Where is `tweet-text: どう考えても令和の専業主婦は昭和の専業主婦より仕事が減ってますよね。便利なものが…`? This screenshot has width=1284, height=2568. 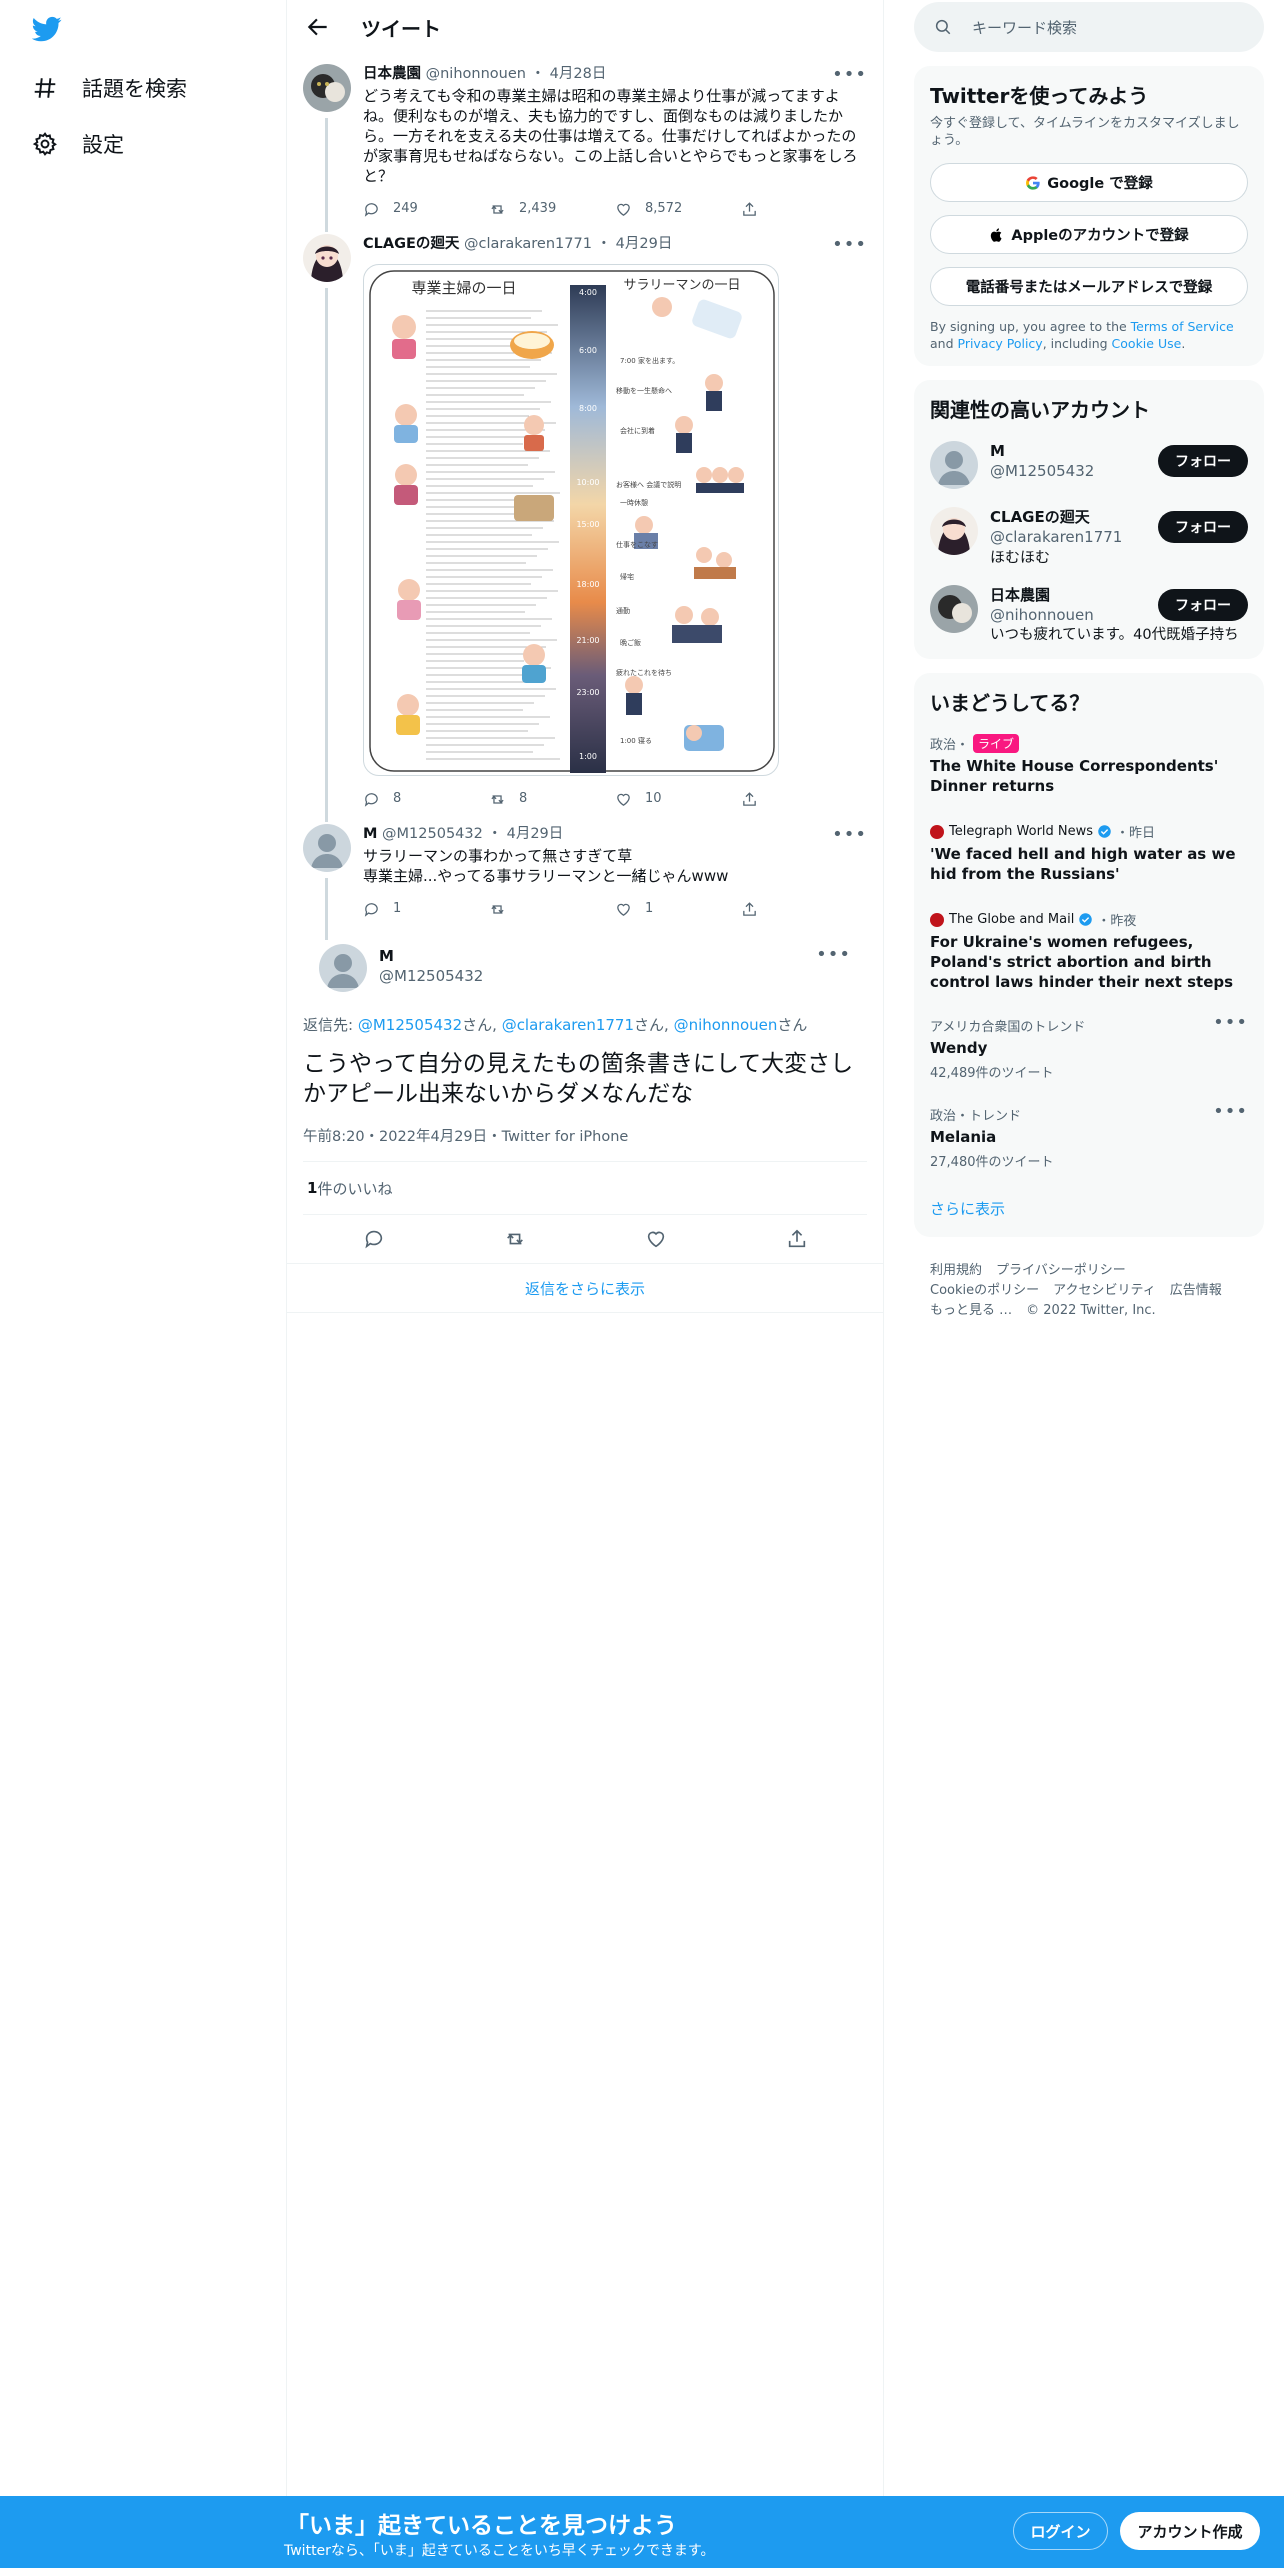 tweet-text: どう考えても令和の専業主婦は昭和の専業主婦より仕事が減ってますよね。便利なものが… is located at coordinates (610, 136).